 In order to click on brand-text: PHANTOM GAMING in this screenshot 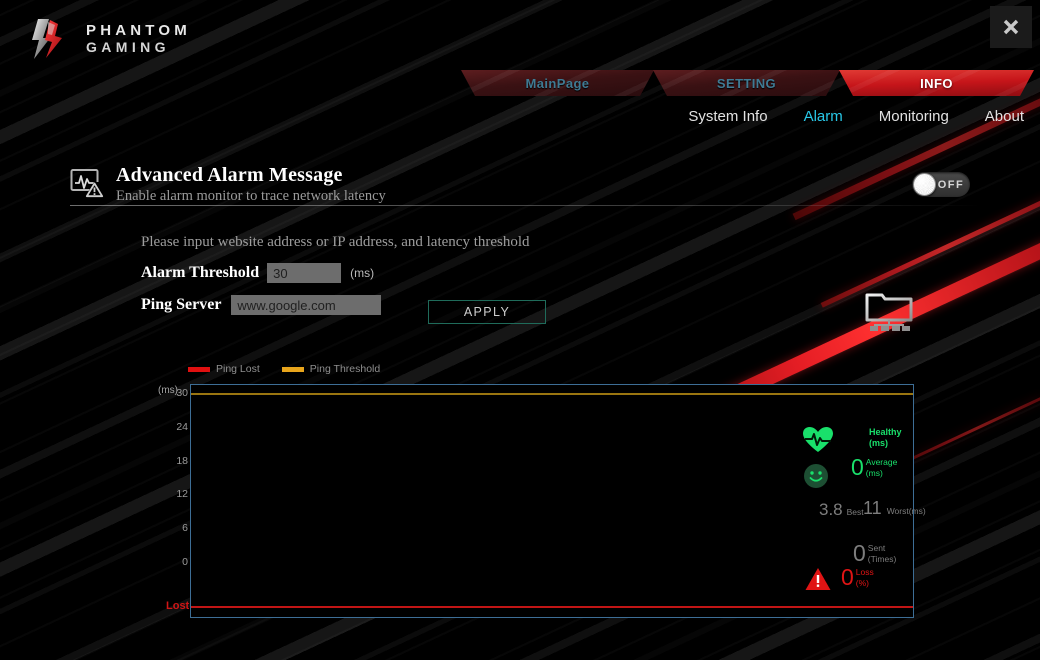, I will do `click(138, 38)`.